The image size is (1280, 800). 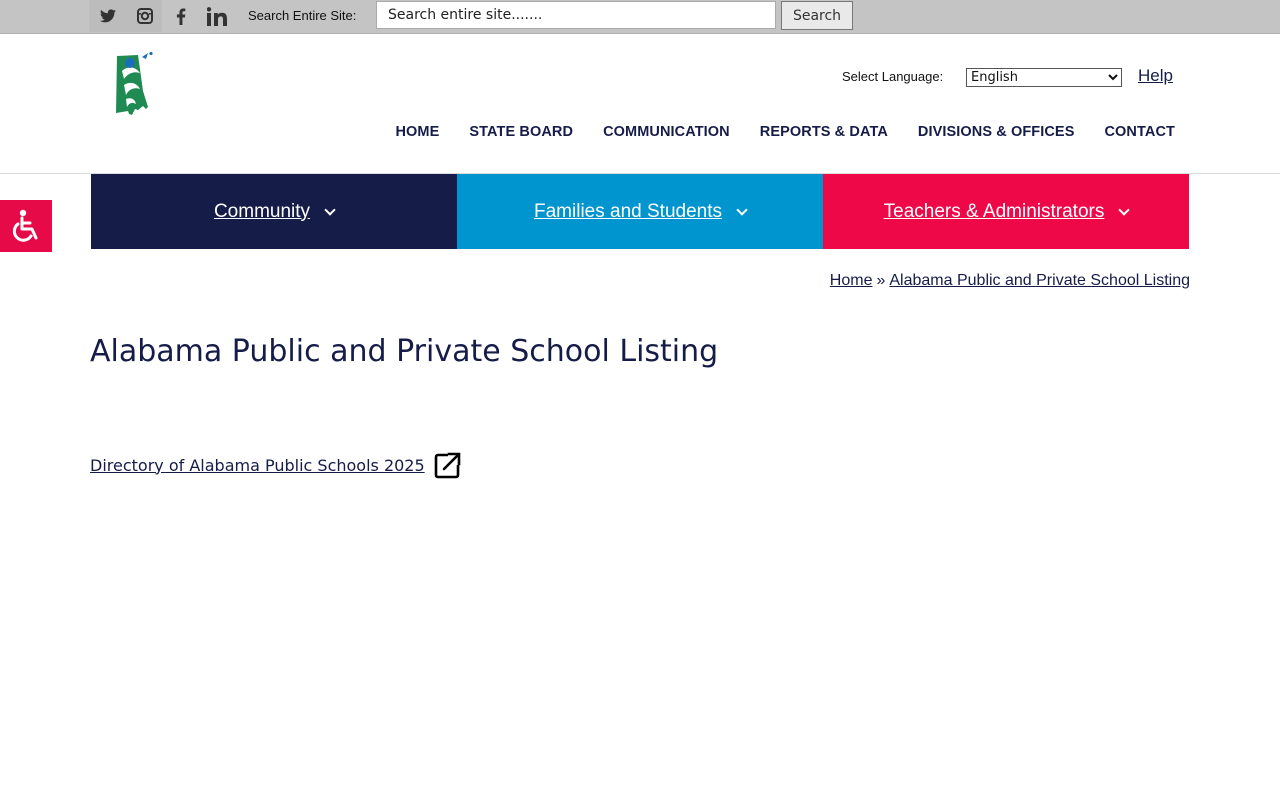 I want to click on audience-teachers-label: Teachers & Administrators, so click(x=994, y=211).